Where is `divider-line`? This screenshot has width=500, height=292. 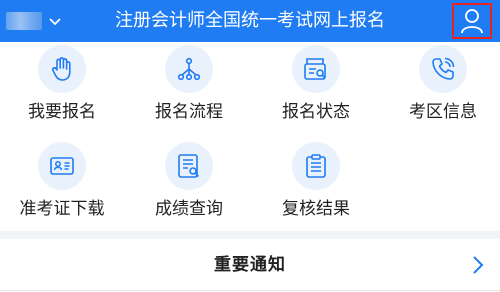
divider-line is located at coordinates (250, 290).